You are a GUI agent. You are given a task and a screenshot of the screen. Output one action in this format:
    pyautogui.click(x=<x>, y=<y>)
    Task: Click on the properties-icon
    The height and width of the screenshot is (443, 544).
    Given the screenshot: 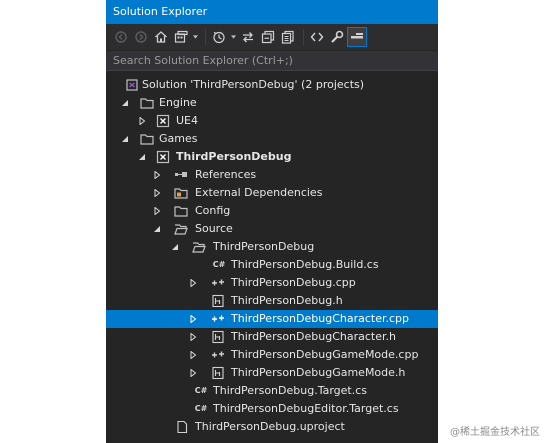 What is the action you would take?
    pyautogui.click(x=337, y=37)
    